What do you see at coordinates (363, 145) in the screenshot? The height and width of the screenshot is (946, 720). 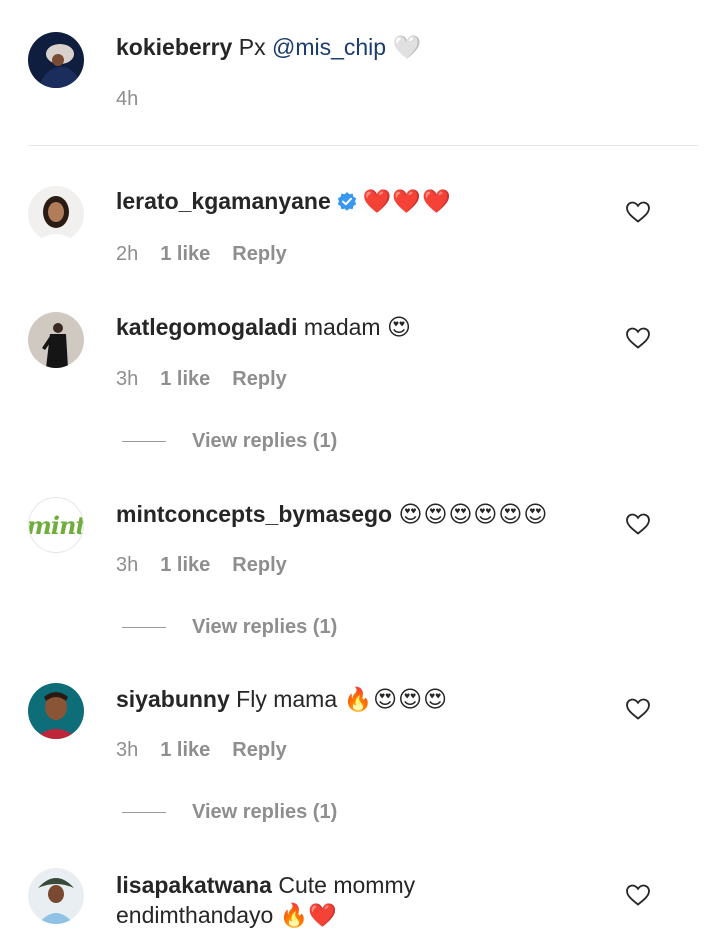 I see `divider` at bounding box center [363, 145].